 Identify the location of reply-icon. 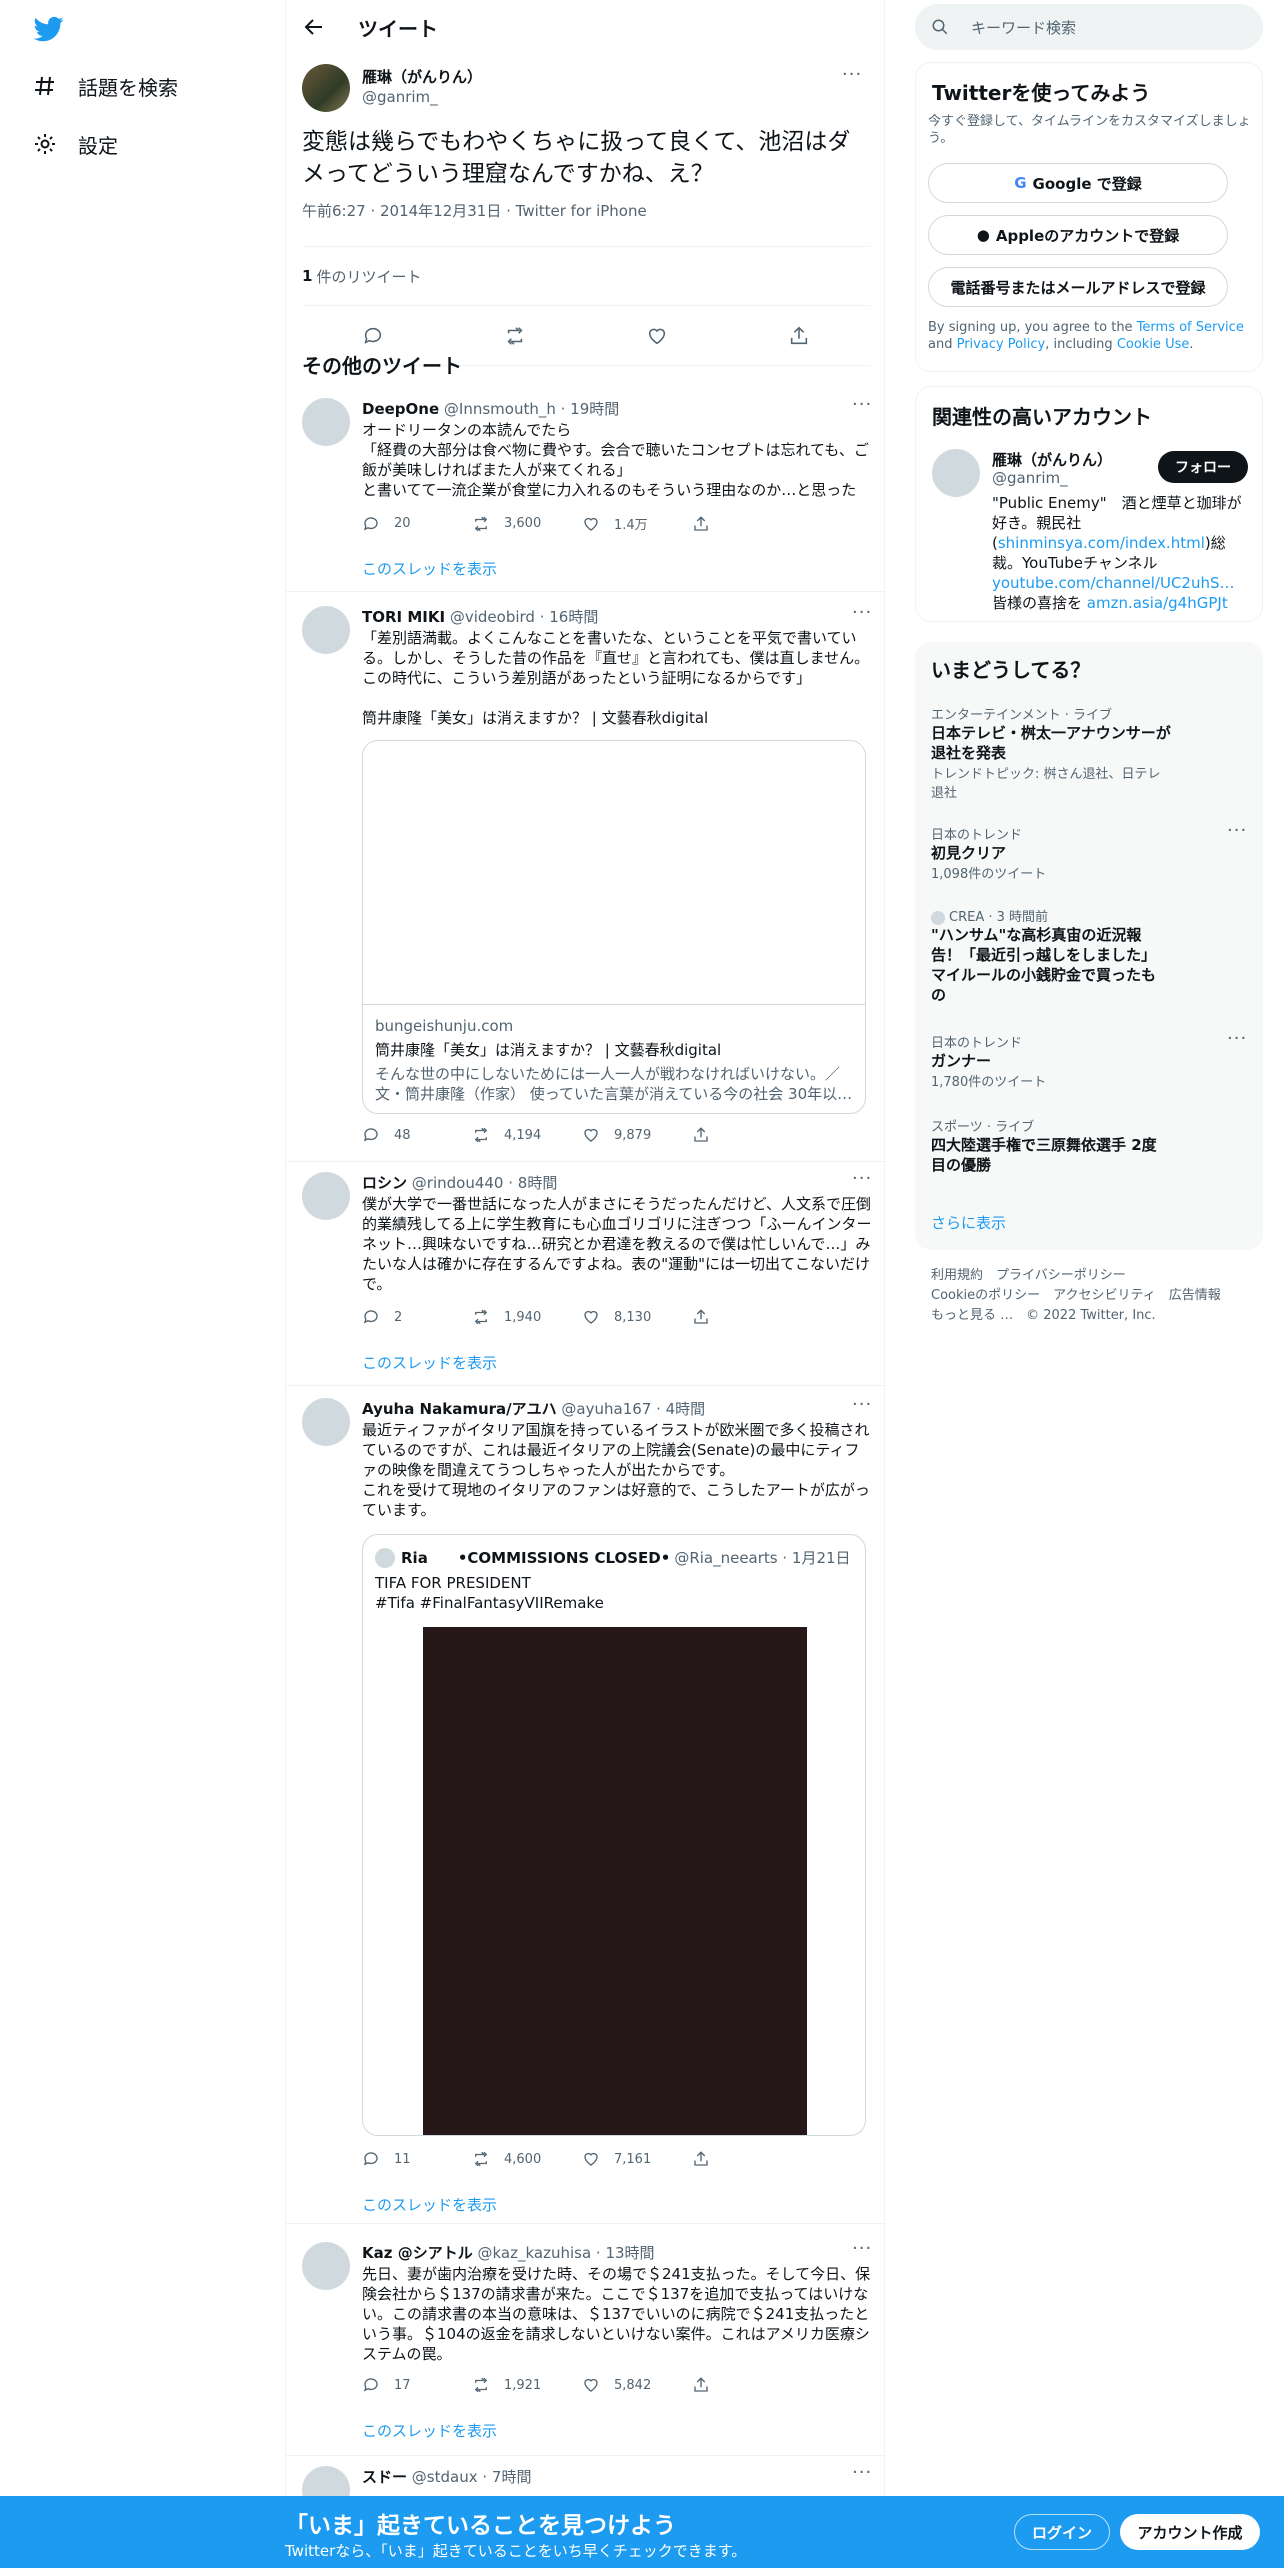
(373, 336).